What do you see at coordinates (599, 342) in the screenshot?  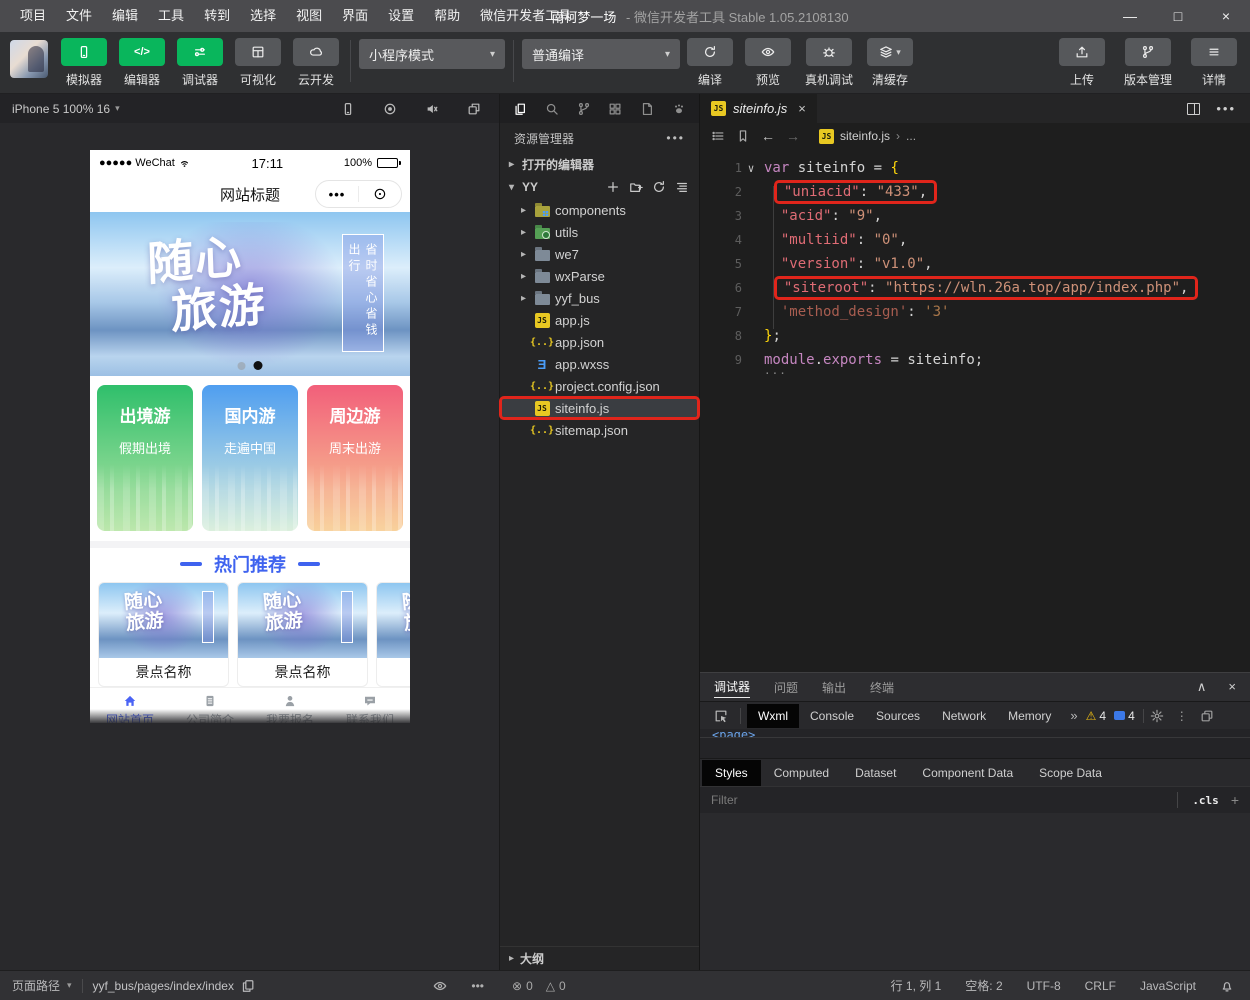 I see `tree-item-app.json: {..} app.json` at bounding box center [599, 342].